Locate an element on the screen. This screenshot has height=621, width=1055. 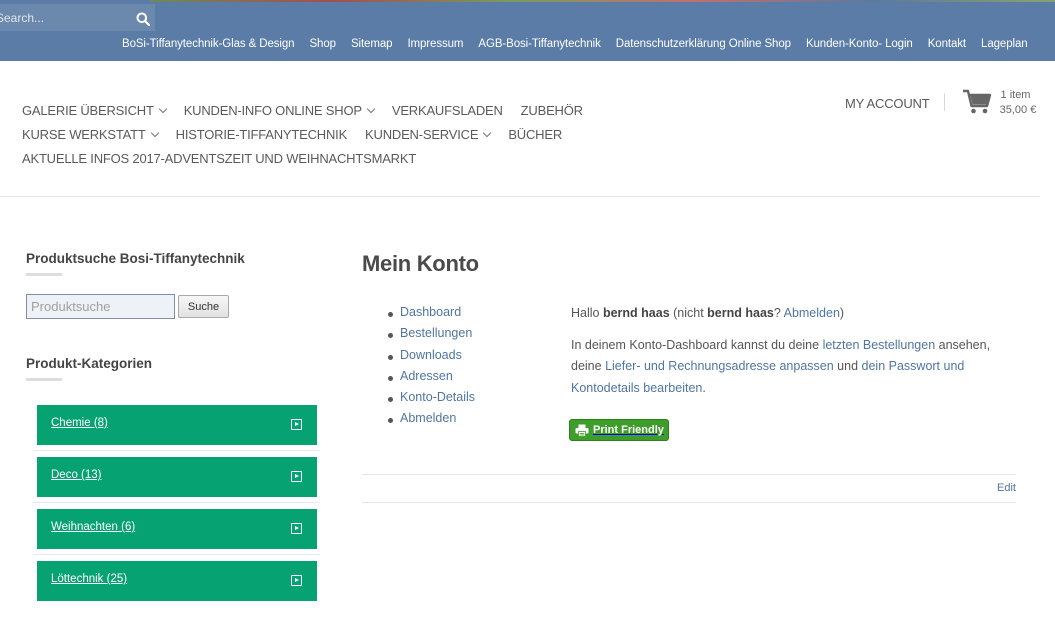
nav-item-buecher: BÜCHER is located at coordinates (535, 134).